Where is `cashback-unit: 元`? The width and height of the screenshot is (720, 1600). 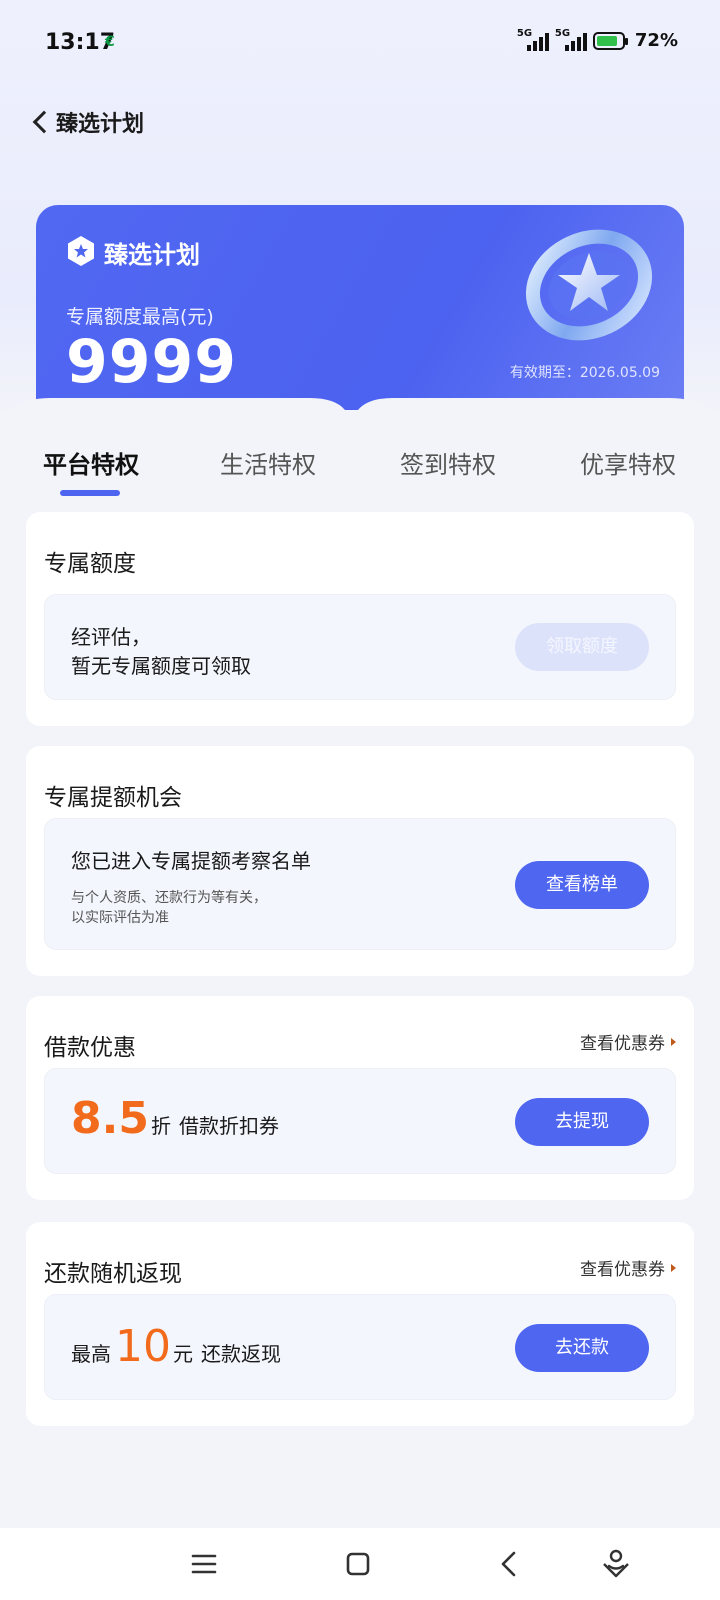
cashback-unit: 元 is located at coordinates (183, 1354).